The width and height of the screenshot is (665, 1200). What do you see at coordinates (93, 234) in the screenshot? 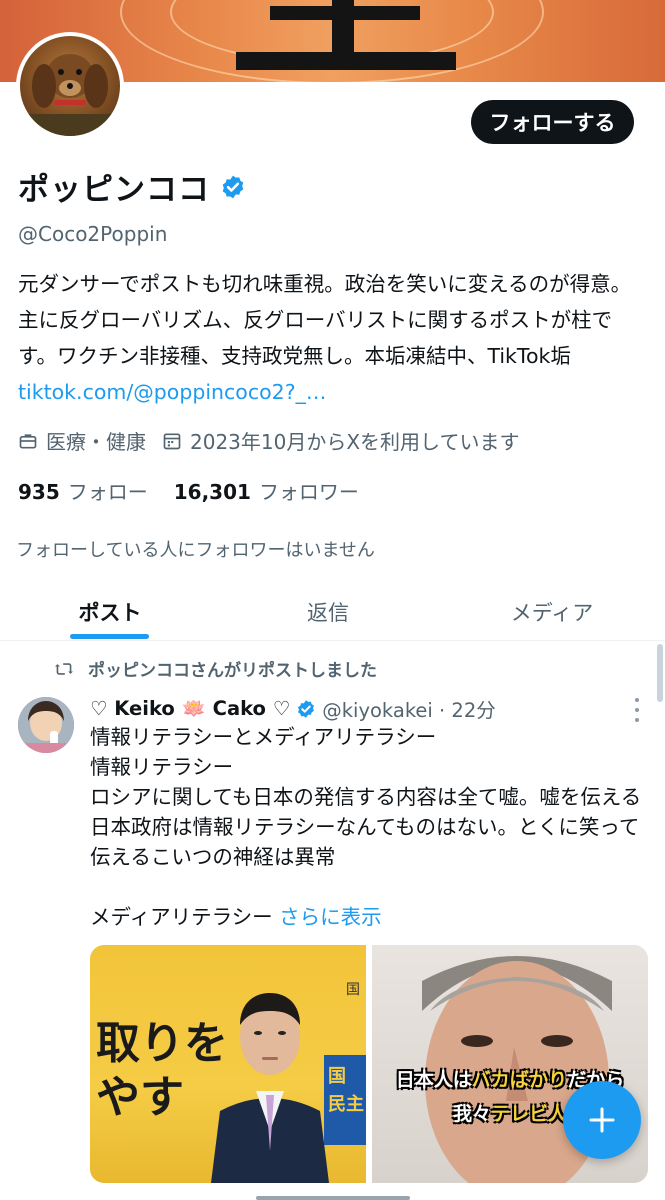
I see `profile-handle: @Coco2Poppin` at bounding box center [93, 234].